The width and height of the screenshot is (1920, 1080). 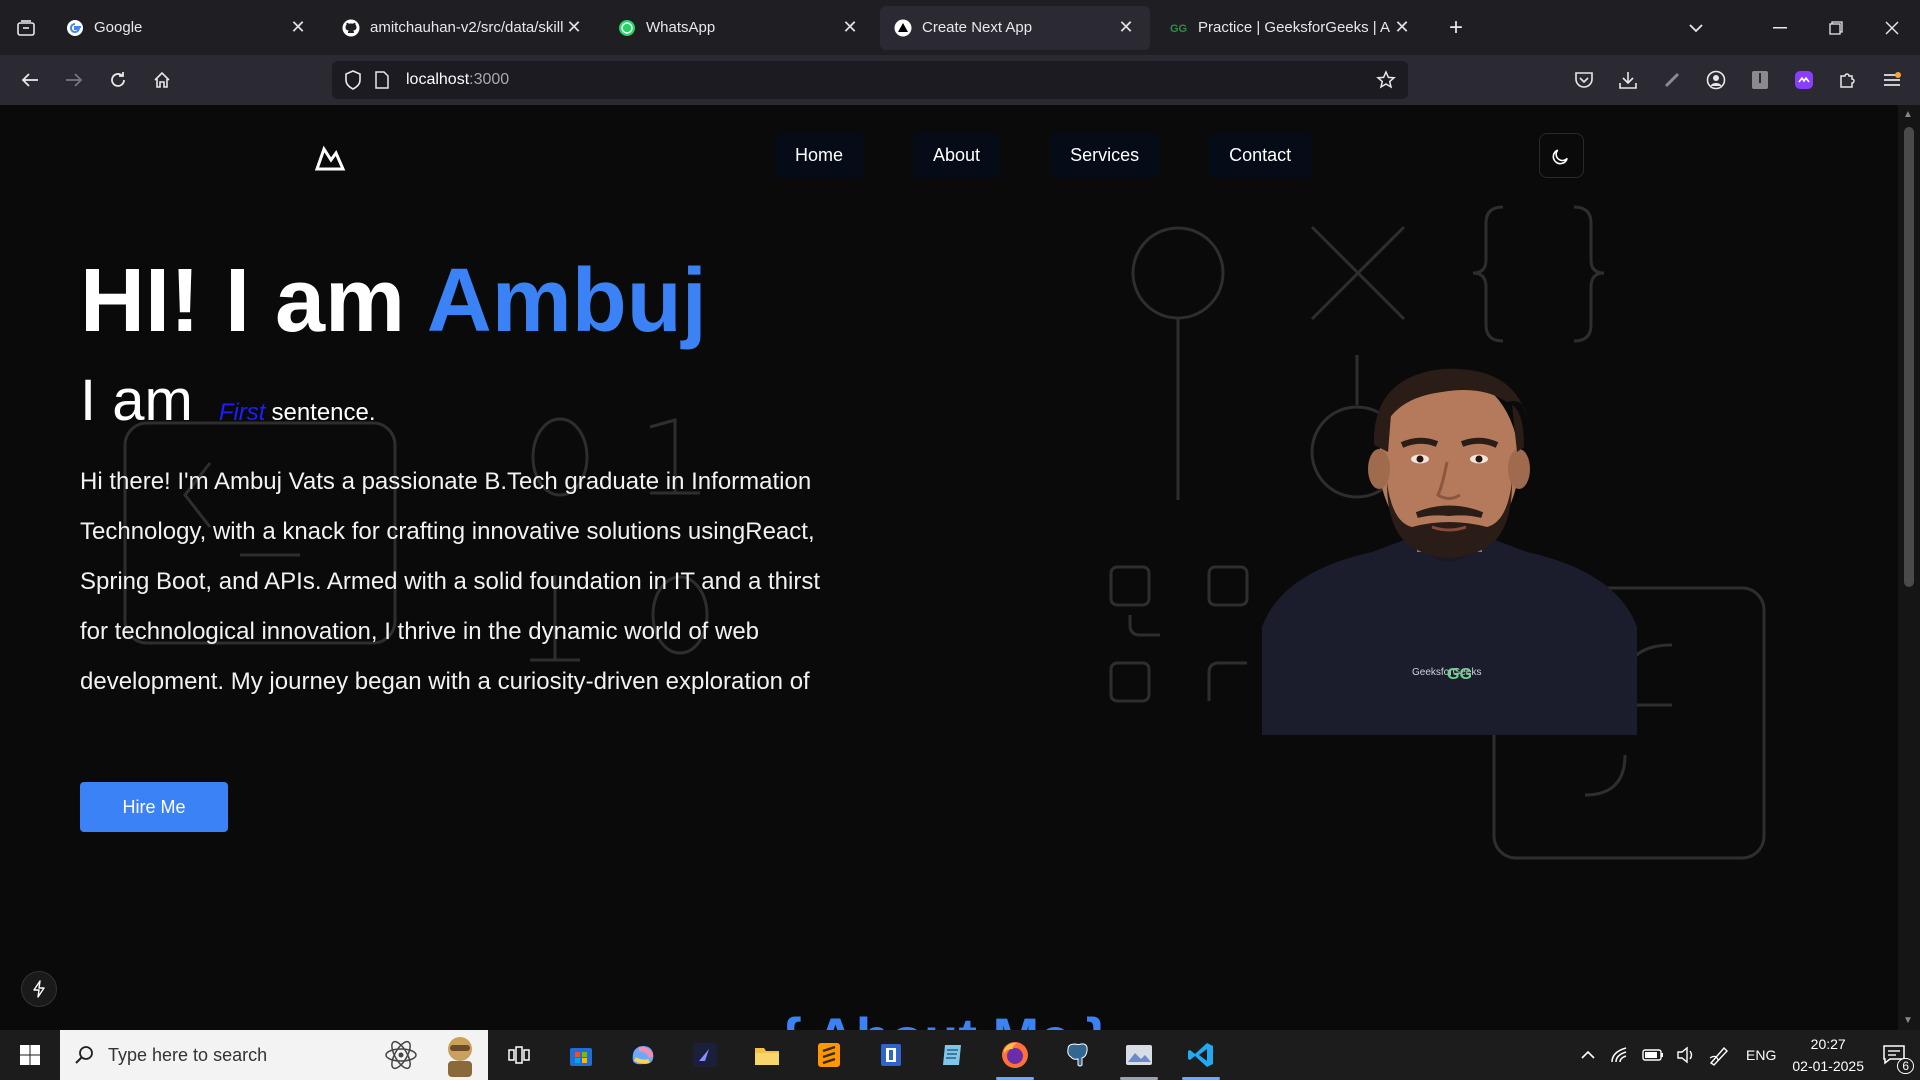 What do you see at coordinates (1719, 1055) in the screenshot?
I see `pen-input-icon` at bounding box center [1719, 1055].